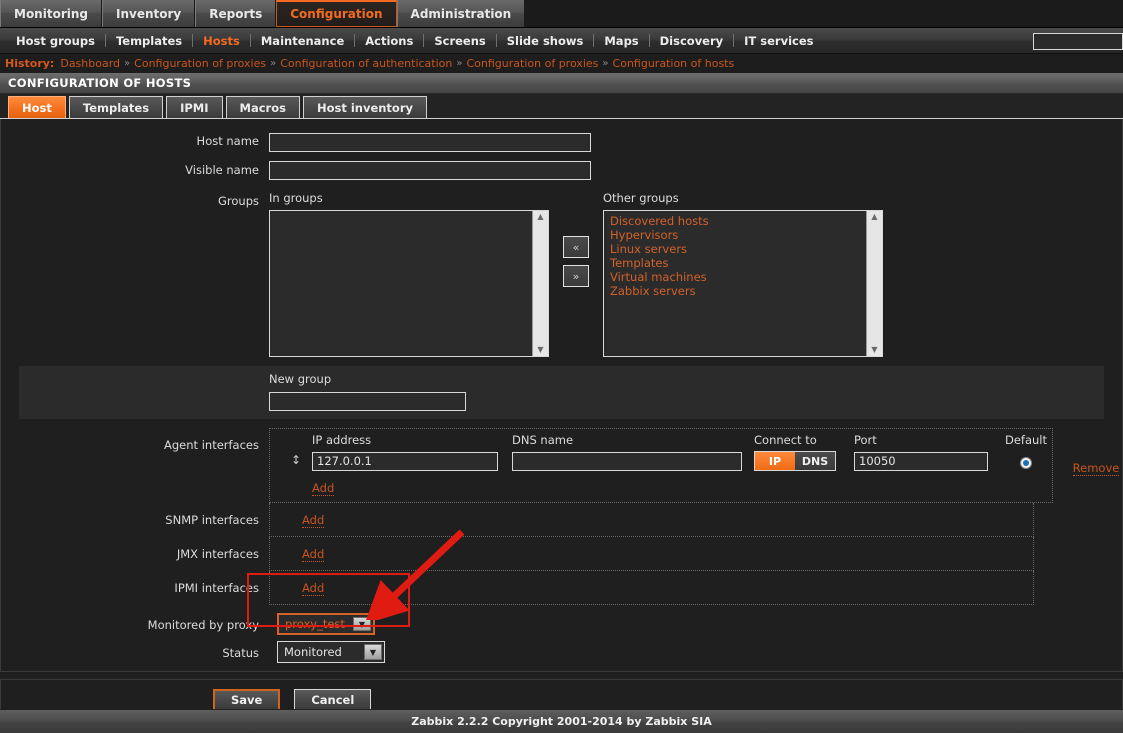 Image resolution: width=1123 pixels, height=733 pixels. What do you see at coordinates (367, 401) in the screenshot?
I see `new-group-input` at bounding box center [367, 401].